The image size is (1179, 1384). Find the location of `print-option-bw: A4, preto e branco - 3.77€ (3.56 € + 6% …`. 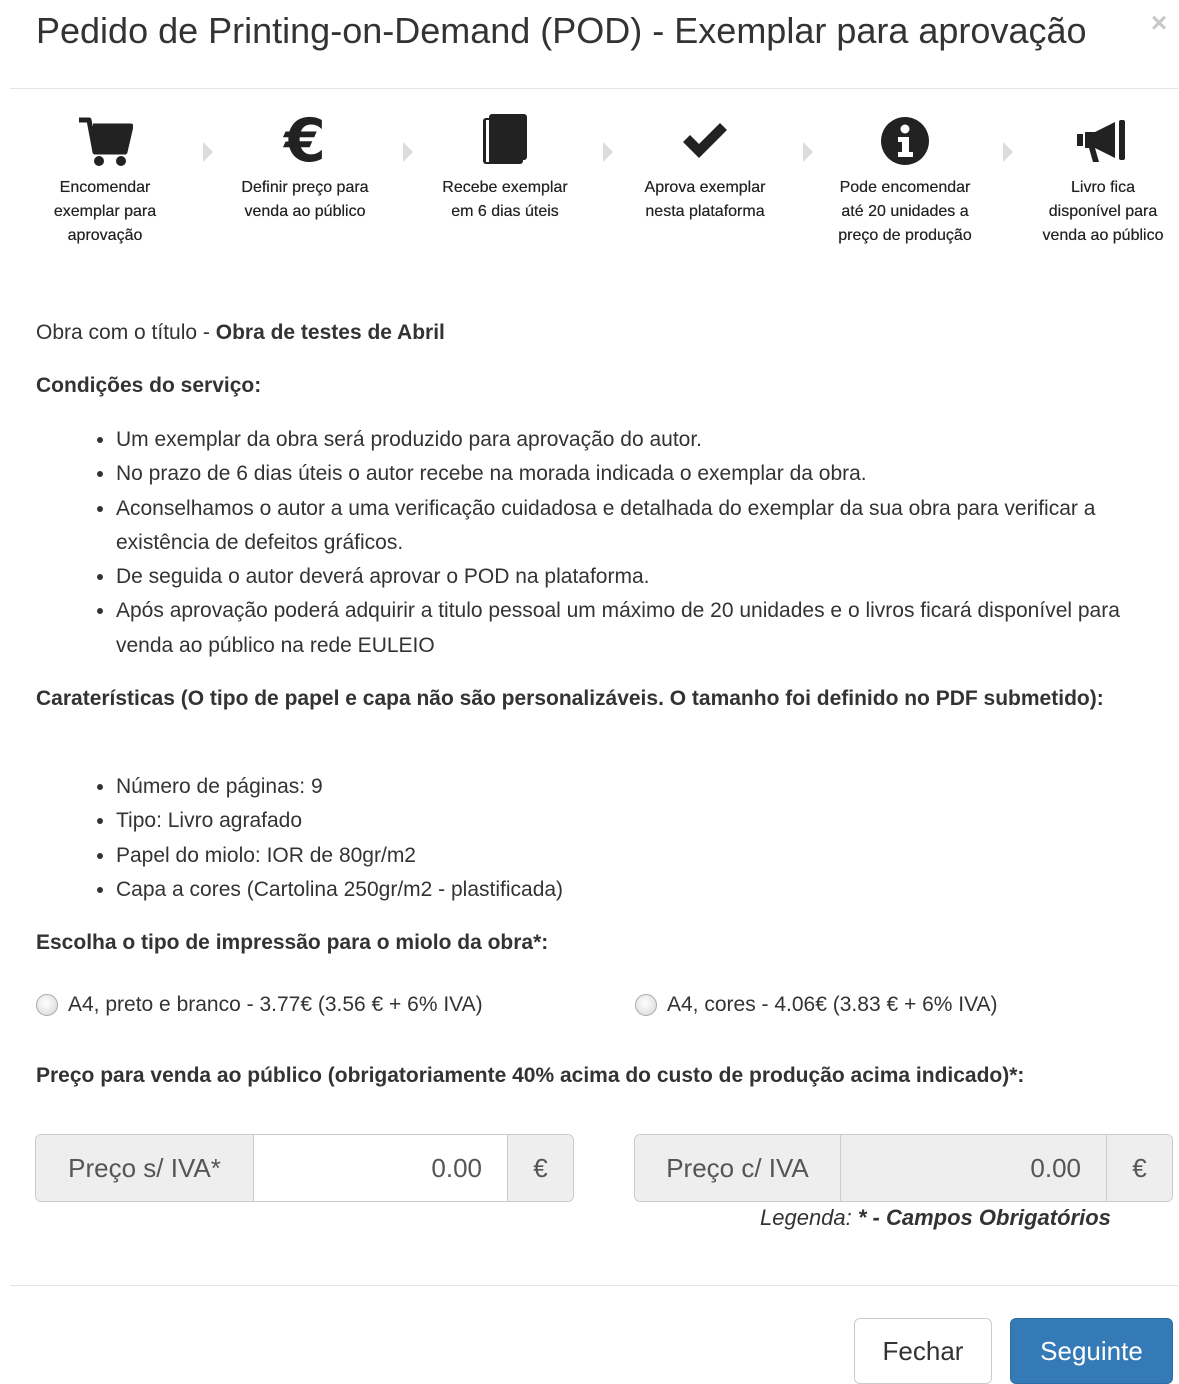

print-option-bw: A4, preto e branco - 3.77€ (3.56 € + 6% … is located at coordinates (259, 1005).